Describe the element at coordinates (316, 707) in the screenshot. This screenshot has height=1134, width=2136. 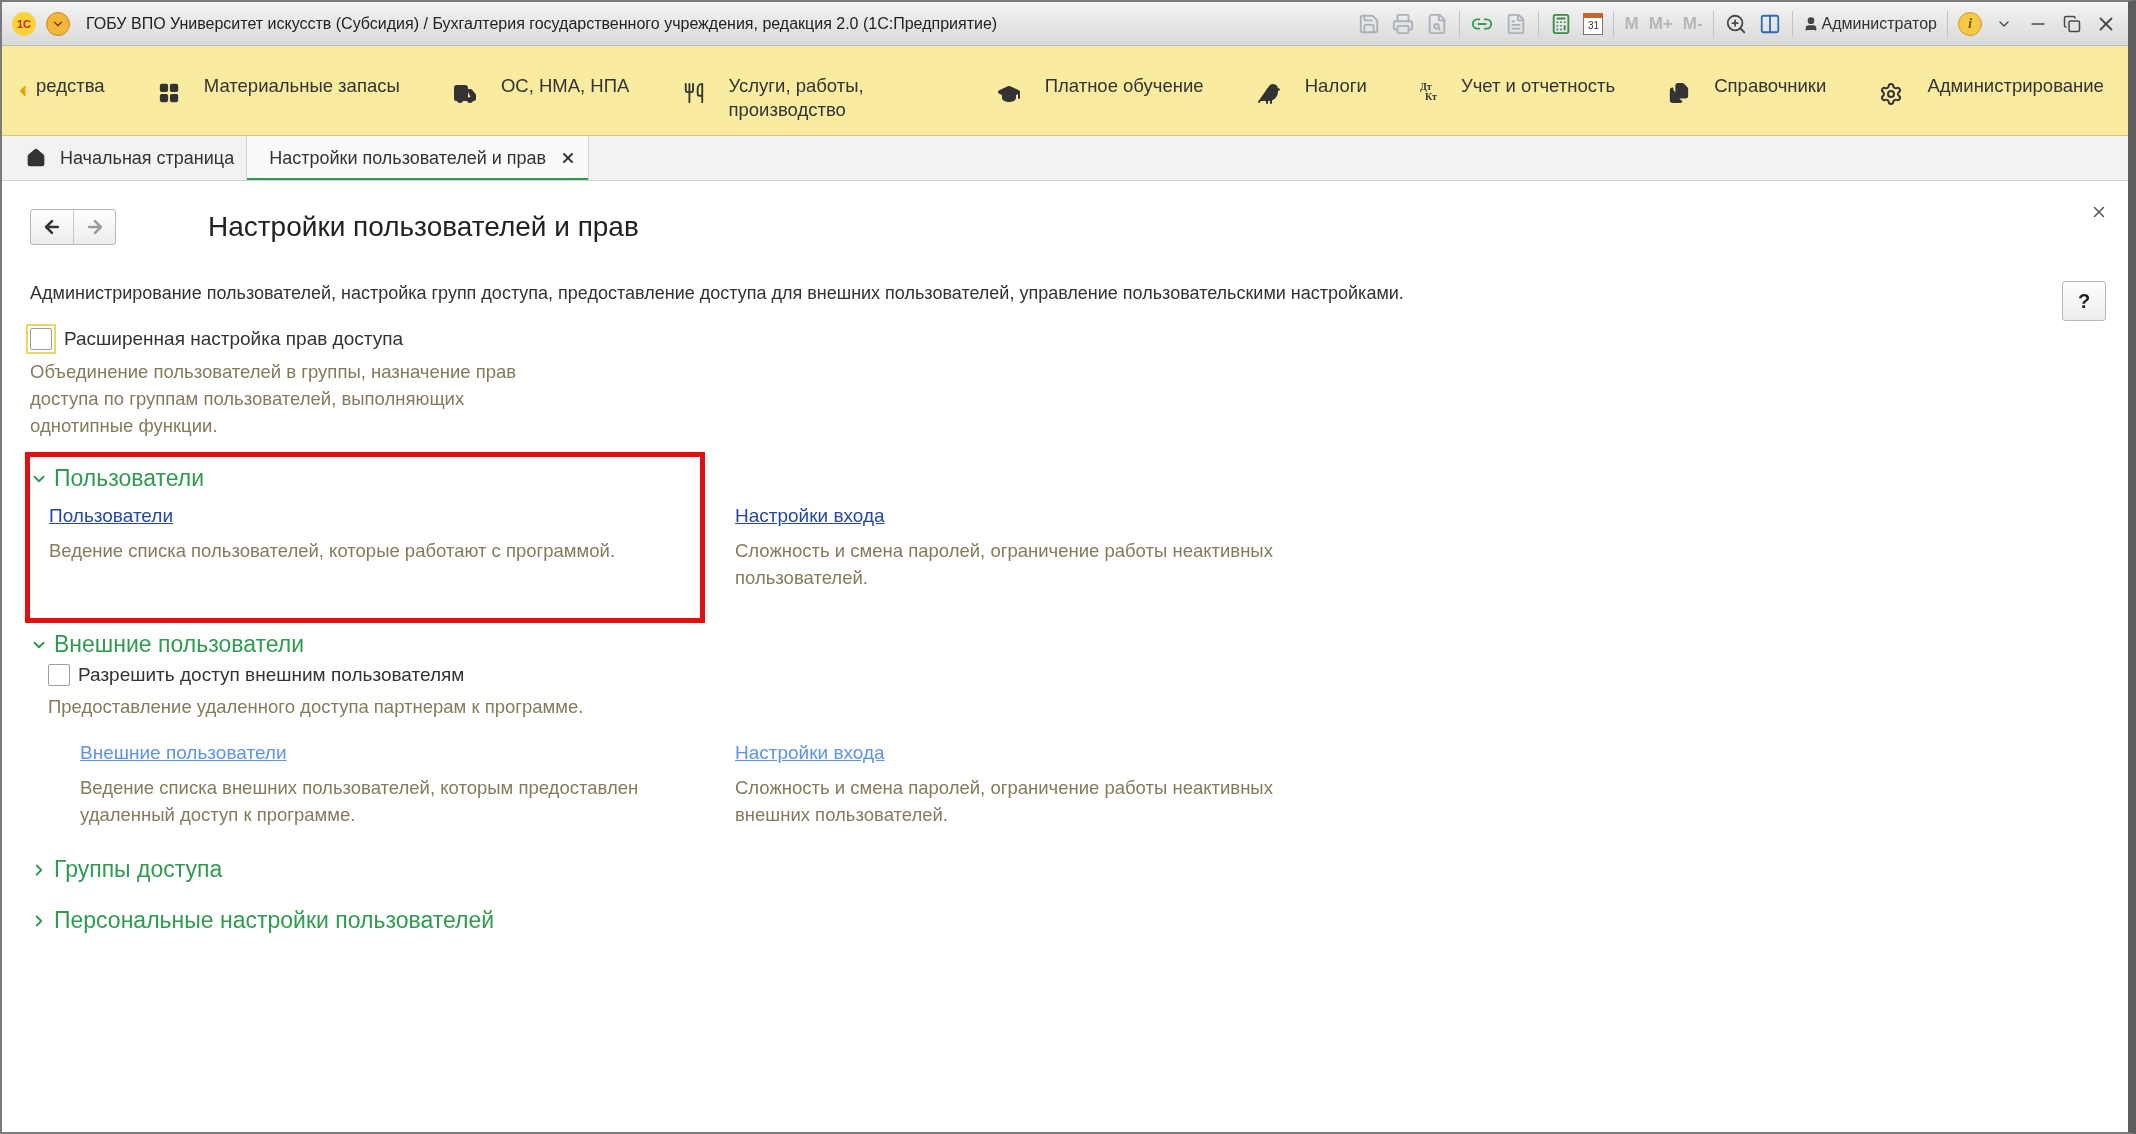
I see `note-text: Предоставление удаленного доступа партнерам к программе.` at that location.